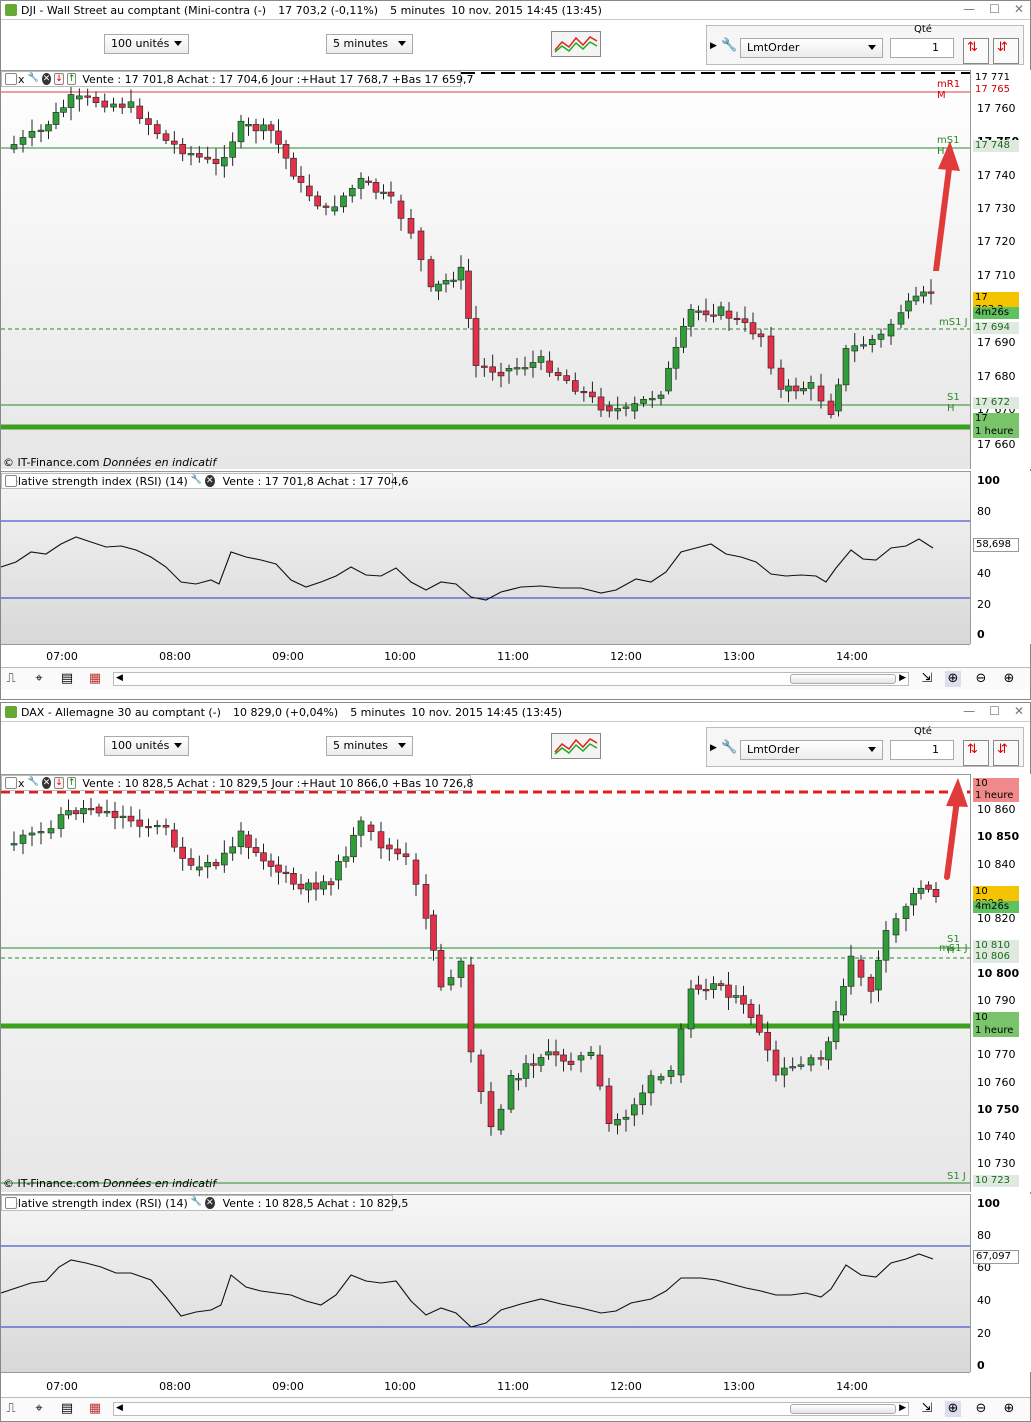  I want to click on rsi-info-text: Vente : 10 828,5 Achat : 10 829,5, so click(315, 1203).